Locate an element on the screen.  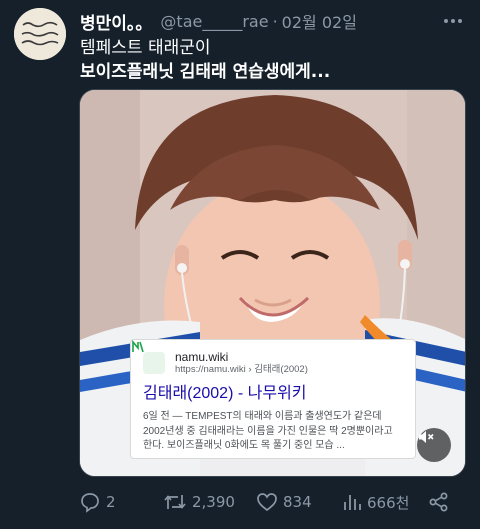
card-source: namu.wiki https://namu.wiki › 김태래(2002) is located at coordinates (267, 358).